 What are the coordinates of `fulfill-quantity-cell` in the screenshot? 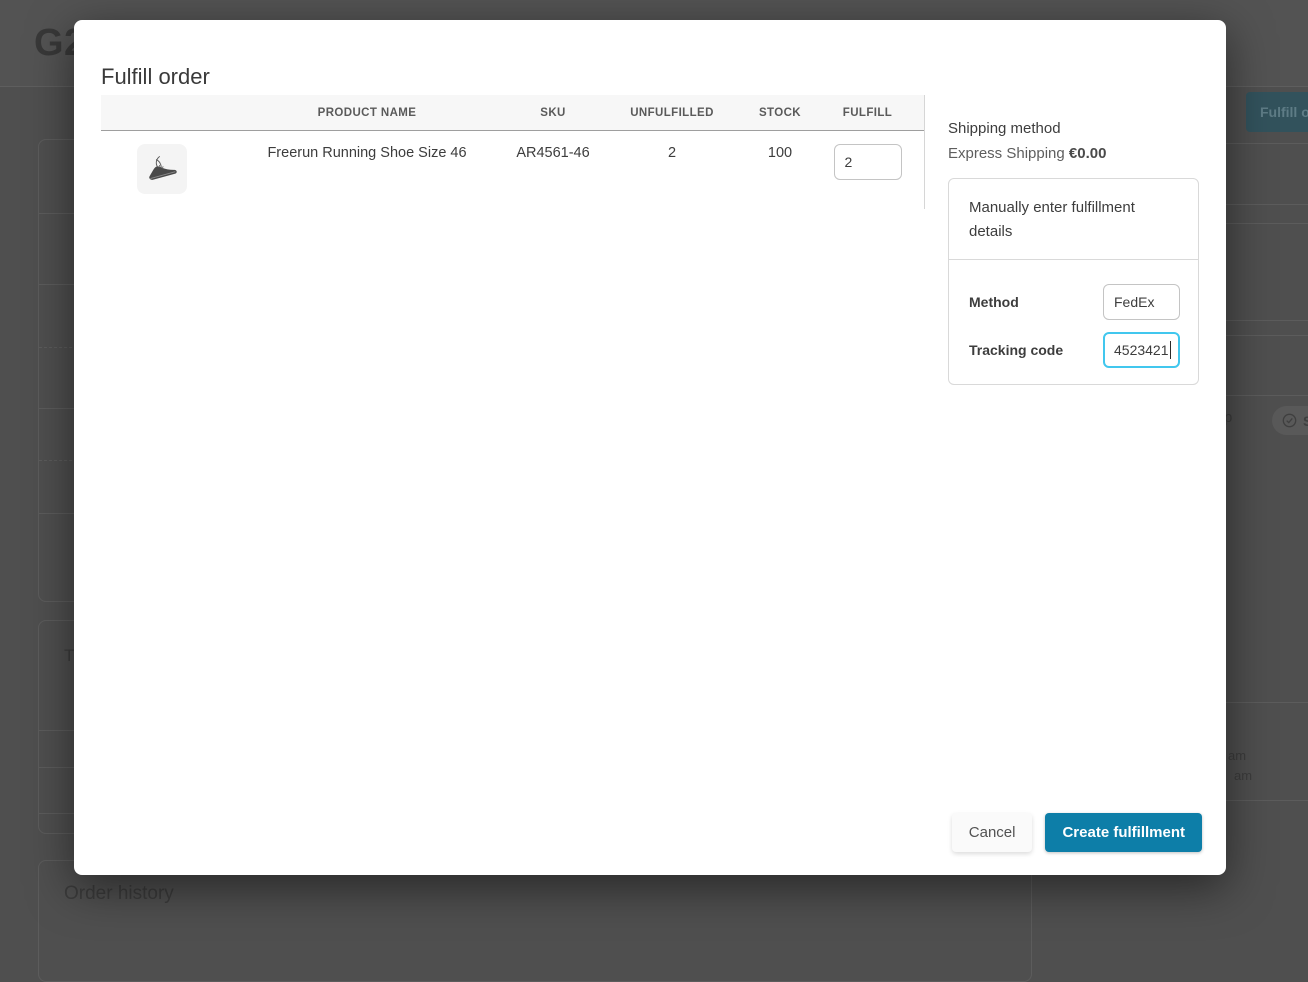 It's located at (867, 155).